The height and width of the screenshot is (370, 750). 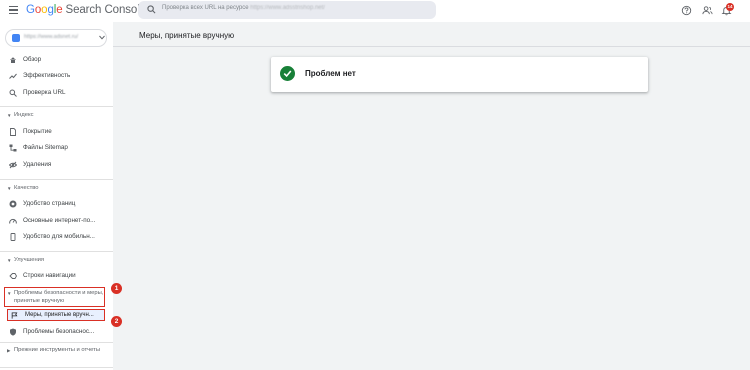 I want to click on property-url: https://www.adsnet.ru/, so click(x=51, y=37).